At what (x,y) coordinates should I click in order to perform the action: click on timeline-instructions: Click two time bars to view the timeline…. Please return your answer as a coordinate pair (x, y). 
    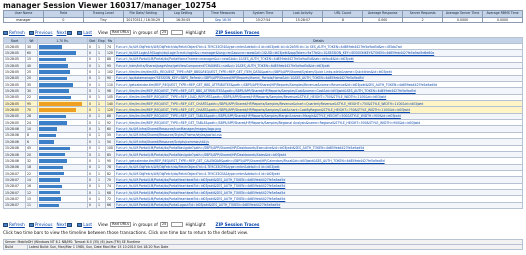
    Looking at the image, I should click on (126, 232).